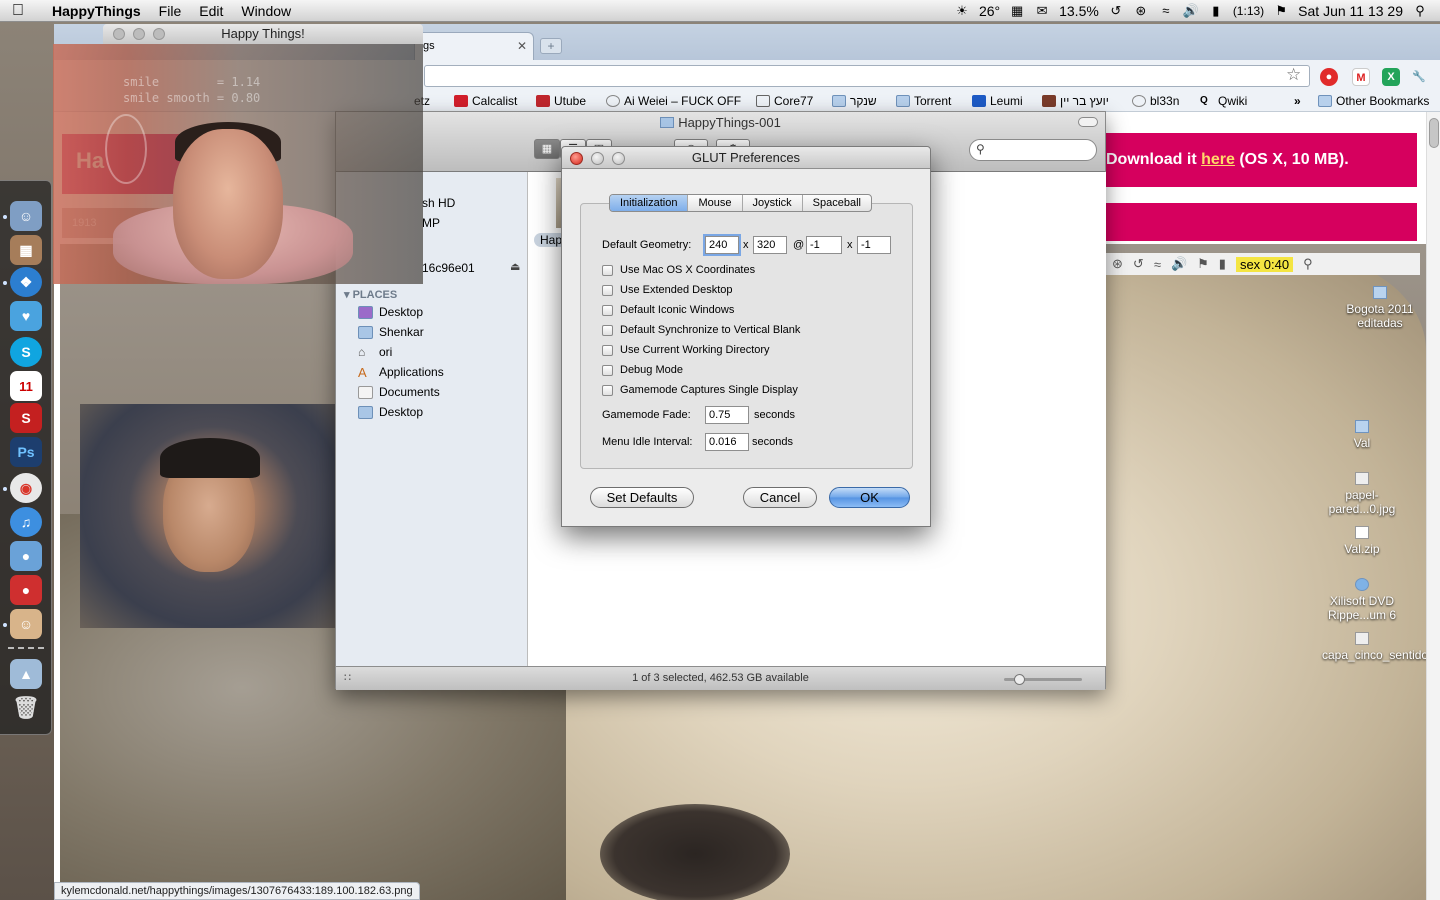 The image size is (1440, 900). What do you see at coordinates (1075, 101) in the screenshot?
I see `bookmark-item: יועץ בר יין` at bounding box center [1075, 101].